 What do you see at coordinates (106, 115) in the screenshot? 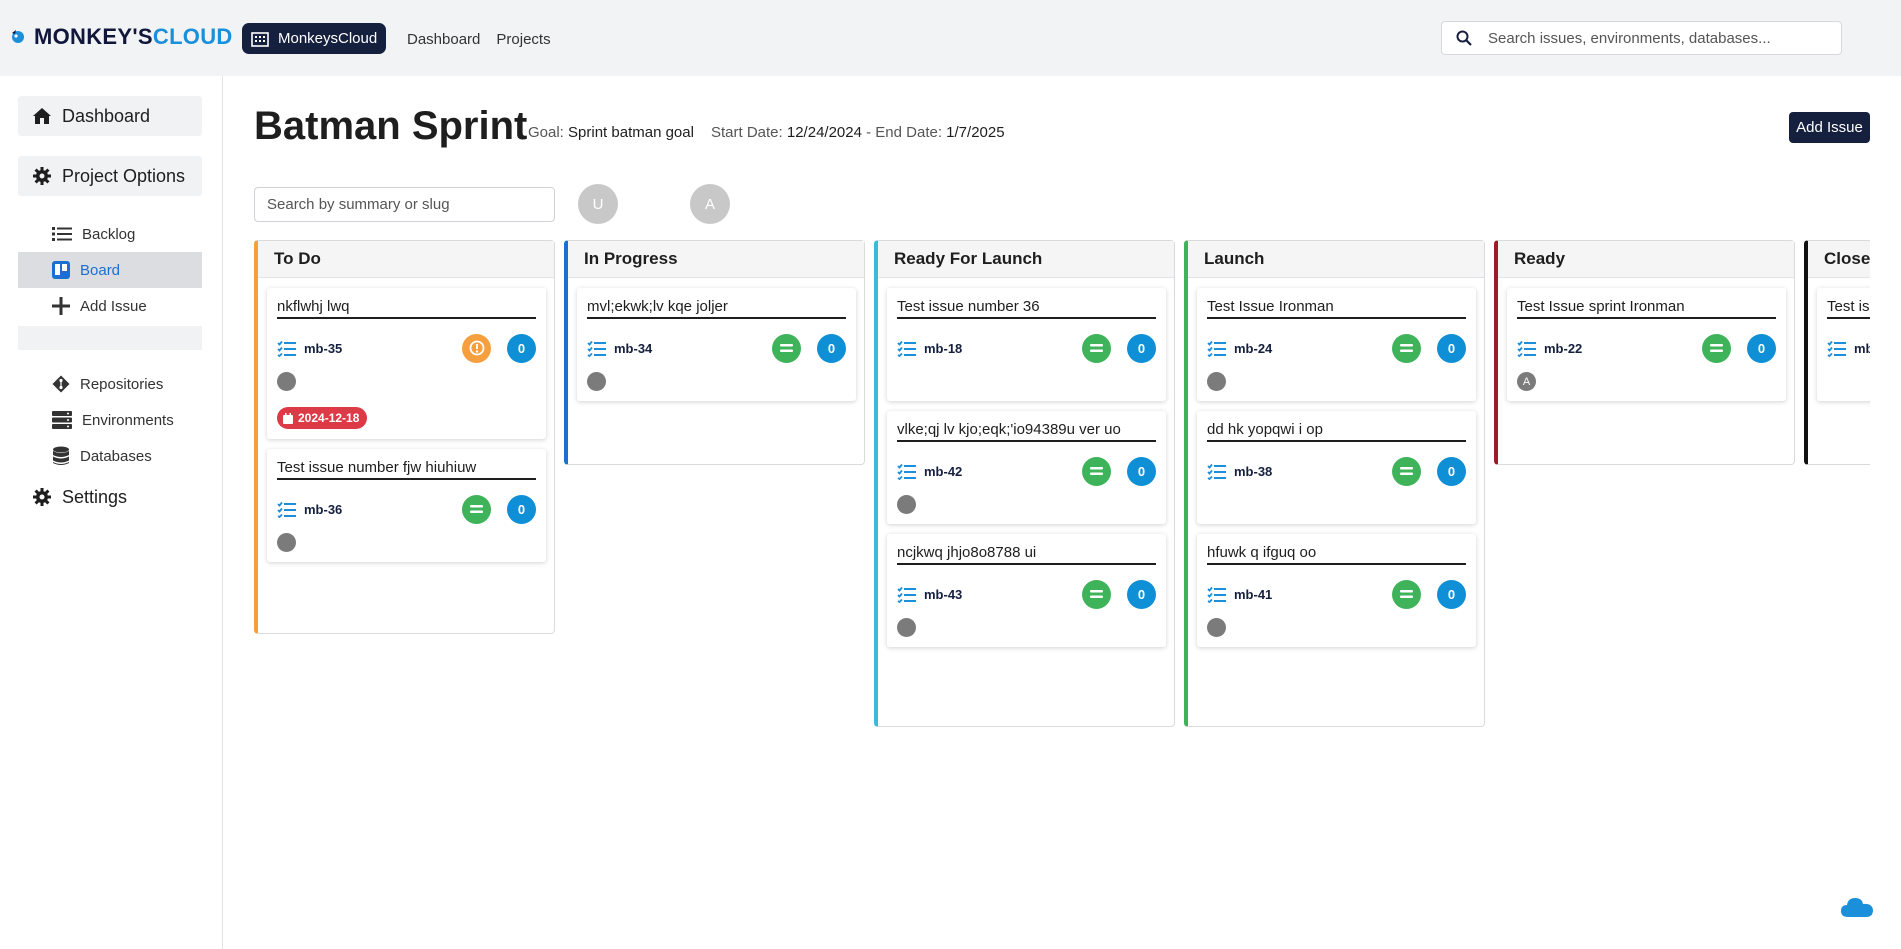
I see `sidebar-dashboard-label: Dashboard` at bounding box center [106, 115].